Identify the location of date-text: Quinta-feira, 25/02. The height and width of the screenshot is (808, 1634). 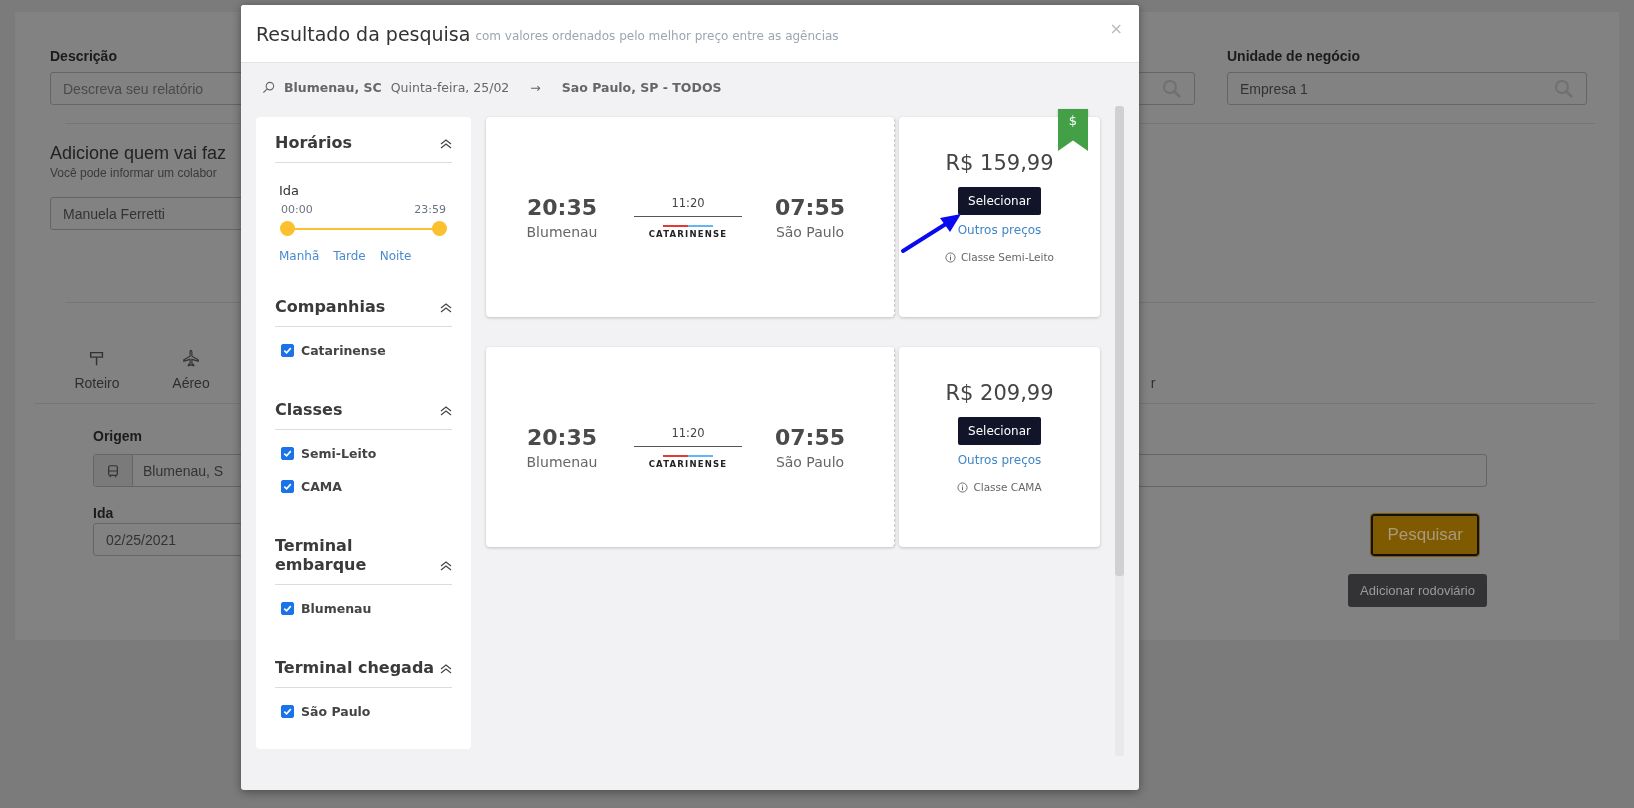
(450, 87).